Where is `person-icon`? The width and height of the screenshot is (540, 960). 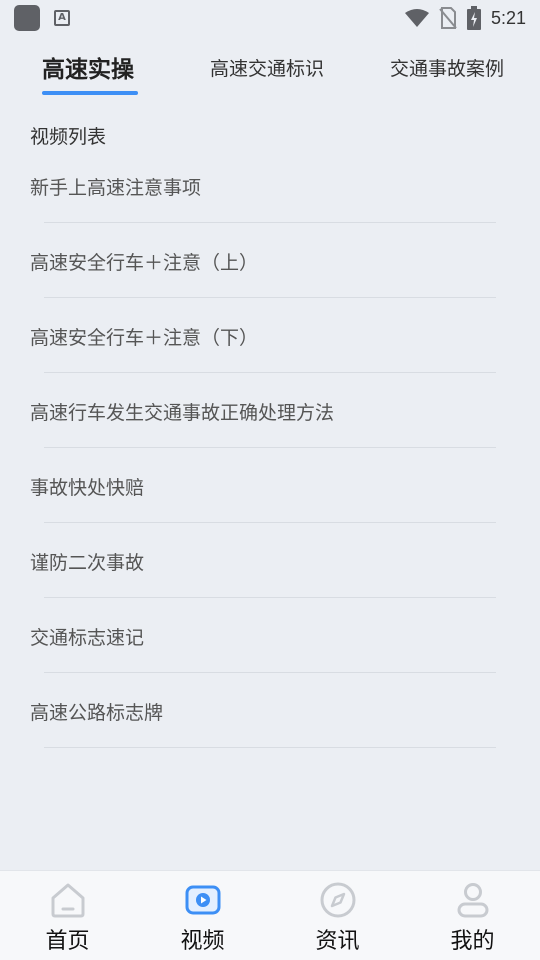
person-icon is located at coordinates (472, 900).